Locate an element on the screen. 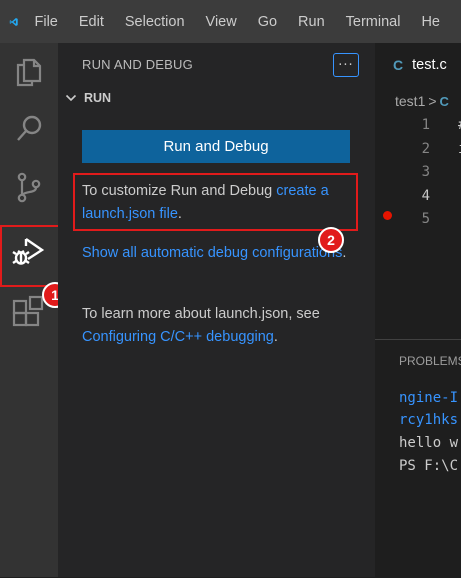 Image resolution: width=461 pixels, height=578 pixels. learn-prefix: To learn more about launch.json, see is located at coordinates (201, 314).